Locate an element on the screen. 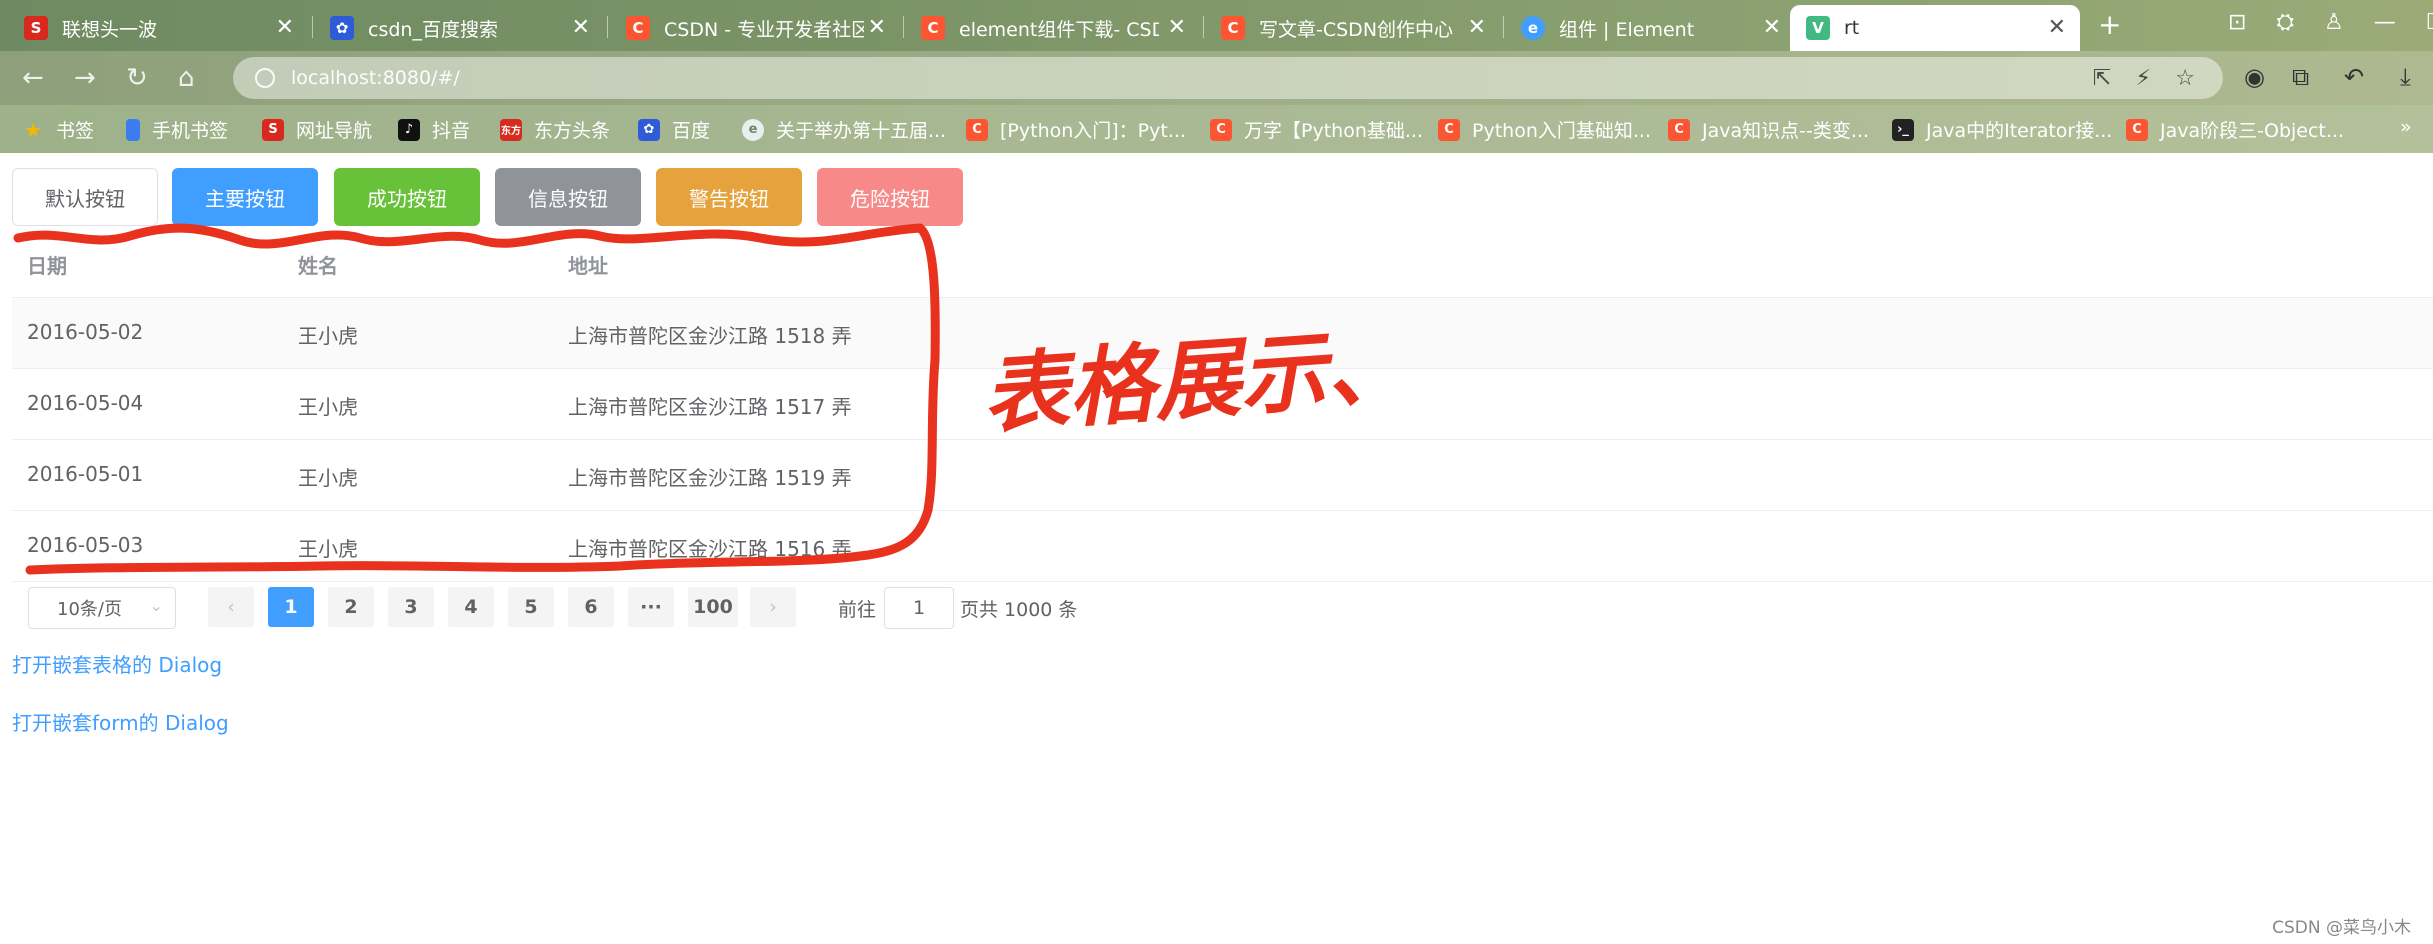 The height and width of the screenshot is (944, 2433). bookmark-item: S 网址导航 is located at coordinates (317, 129).